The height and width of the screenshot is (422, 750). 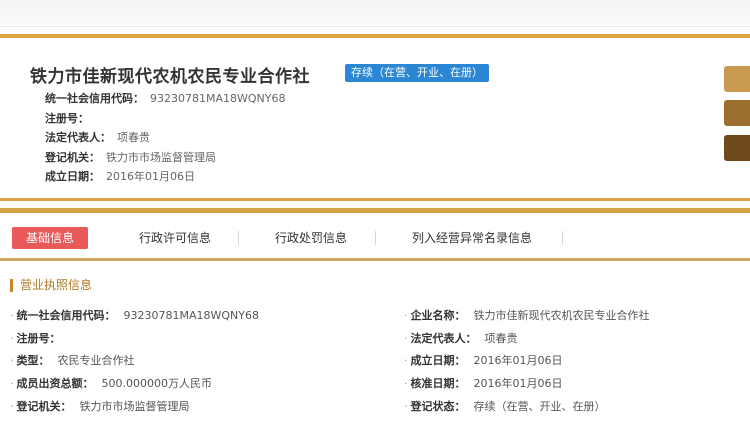 I want to click on detail-value: 铁力市佳新现代农机农民专业合作社, so click(x=561, y=315).